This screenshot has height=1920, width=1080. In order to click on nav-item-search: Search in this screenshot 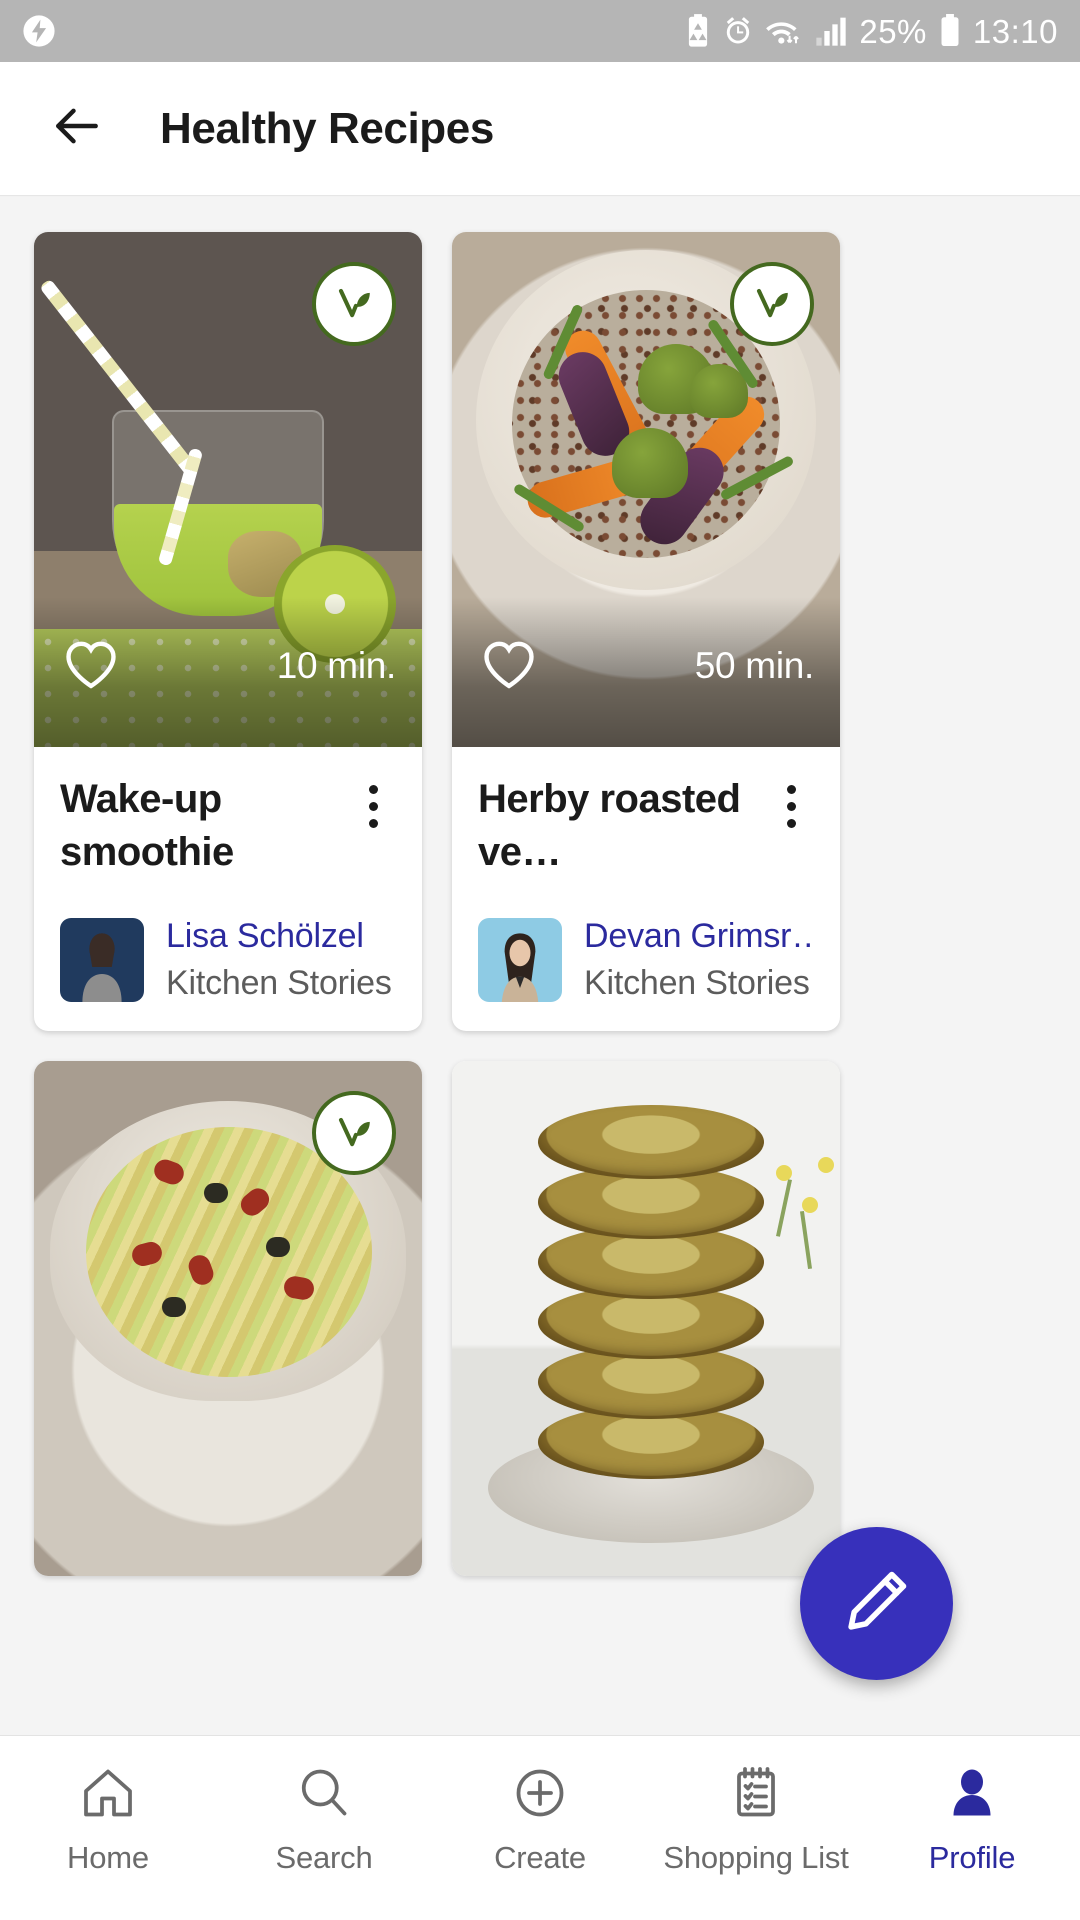, I will do `click(324, 1819)`.